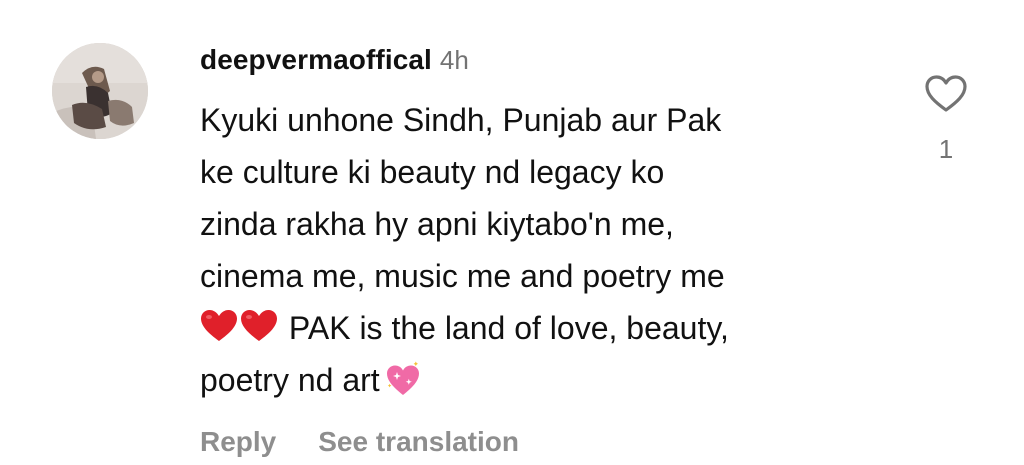 The image size is (1024, 465). I want to click on reply-button: Reply, so click(238, 441).